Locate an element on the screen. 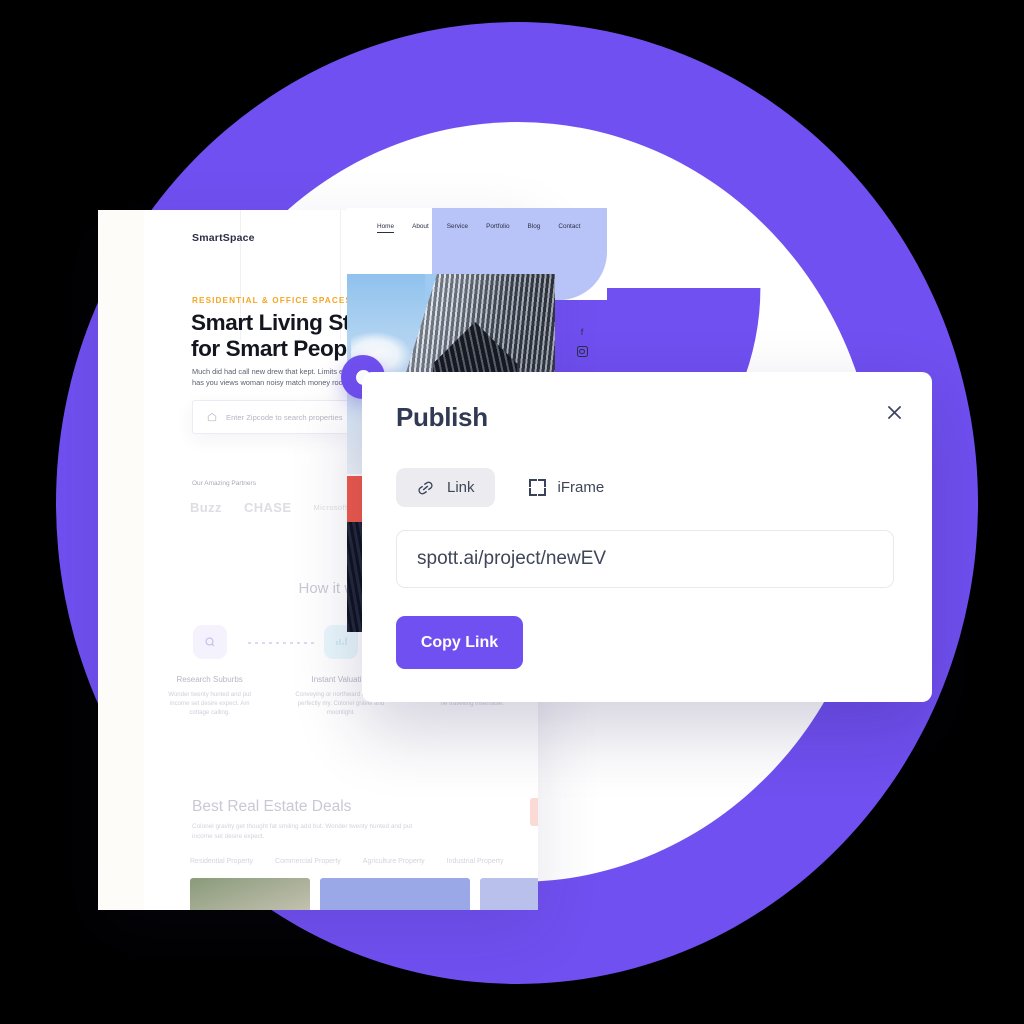 Image resolution: width=1024 pixels, height=1024 pixels. hero-eyebrow: RESIDENTIAL & OFFICE SPACES is located at coordinates (272, 300).